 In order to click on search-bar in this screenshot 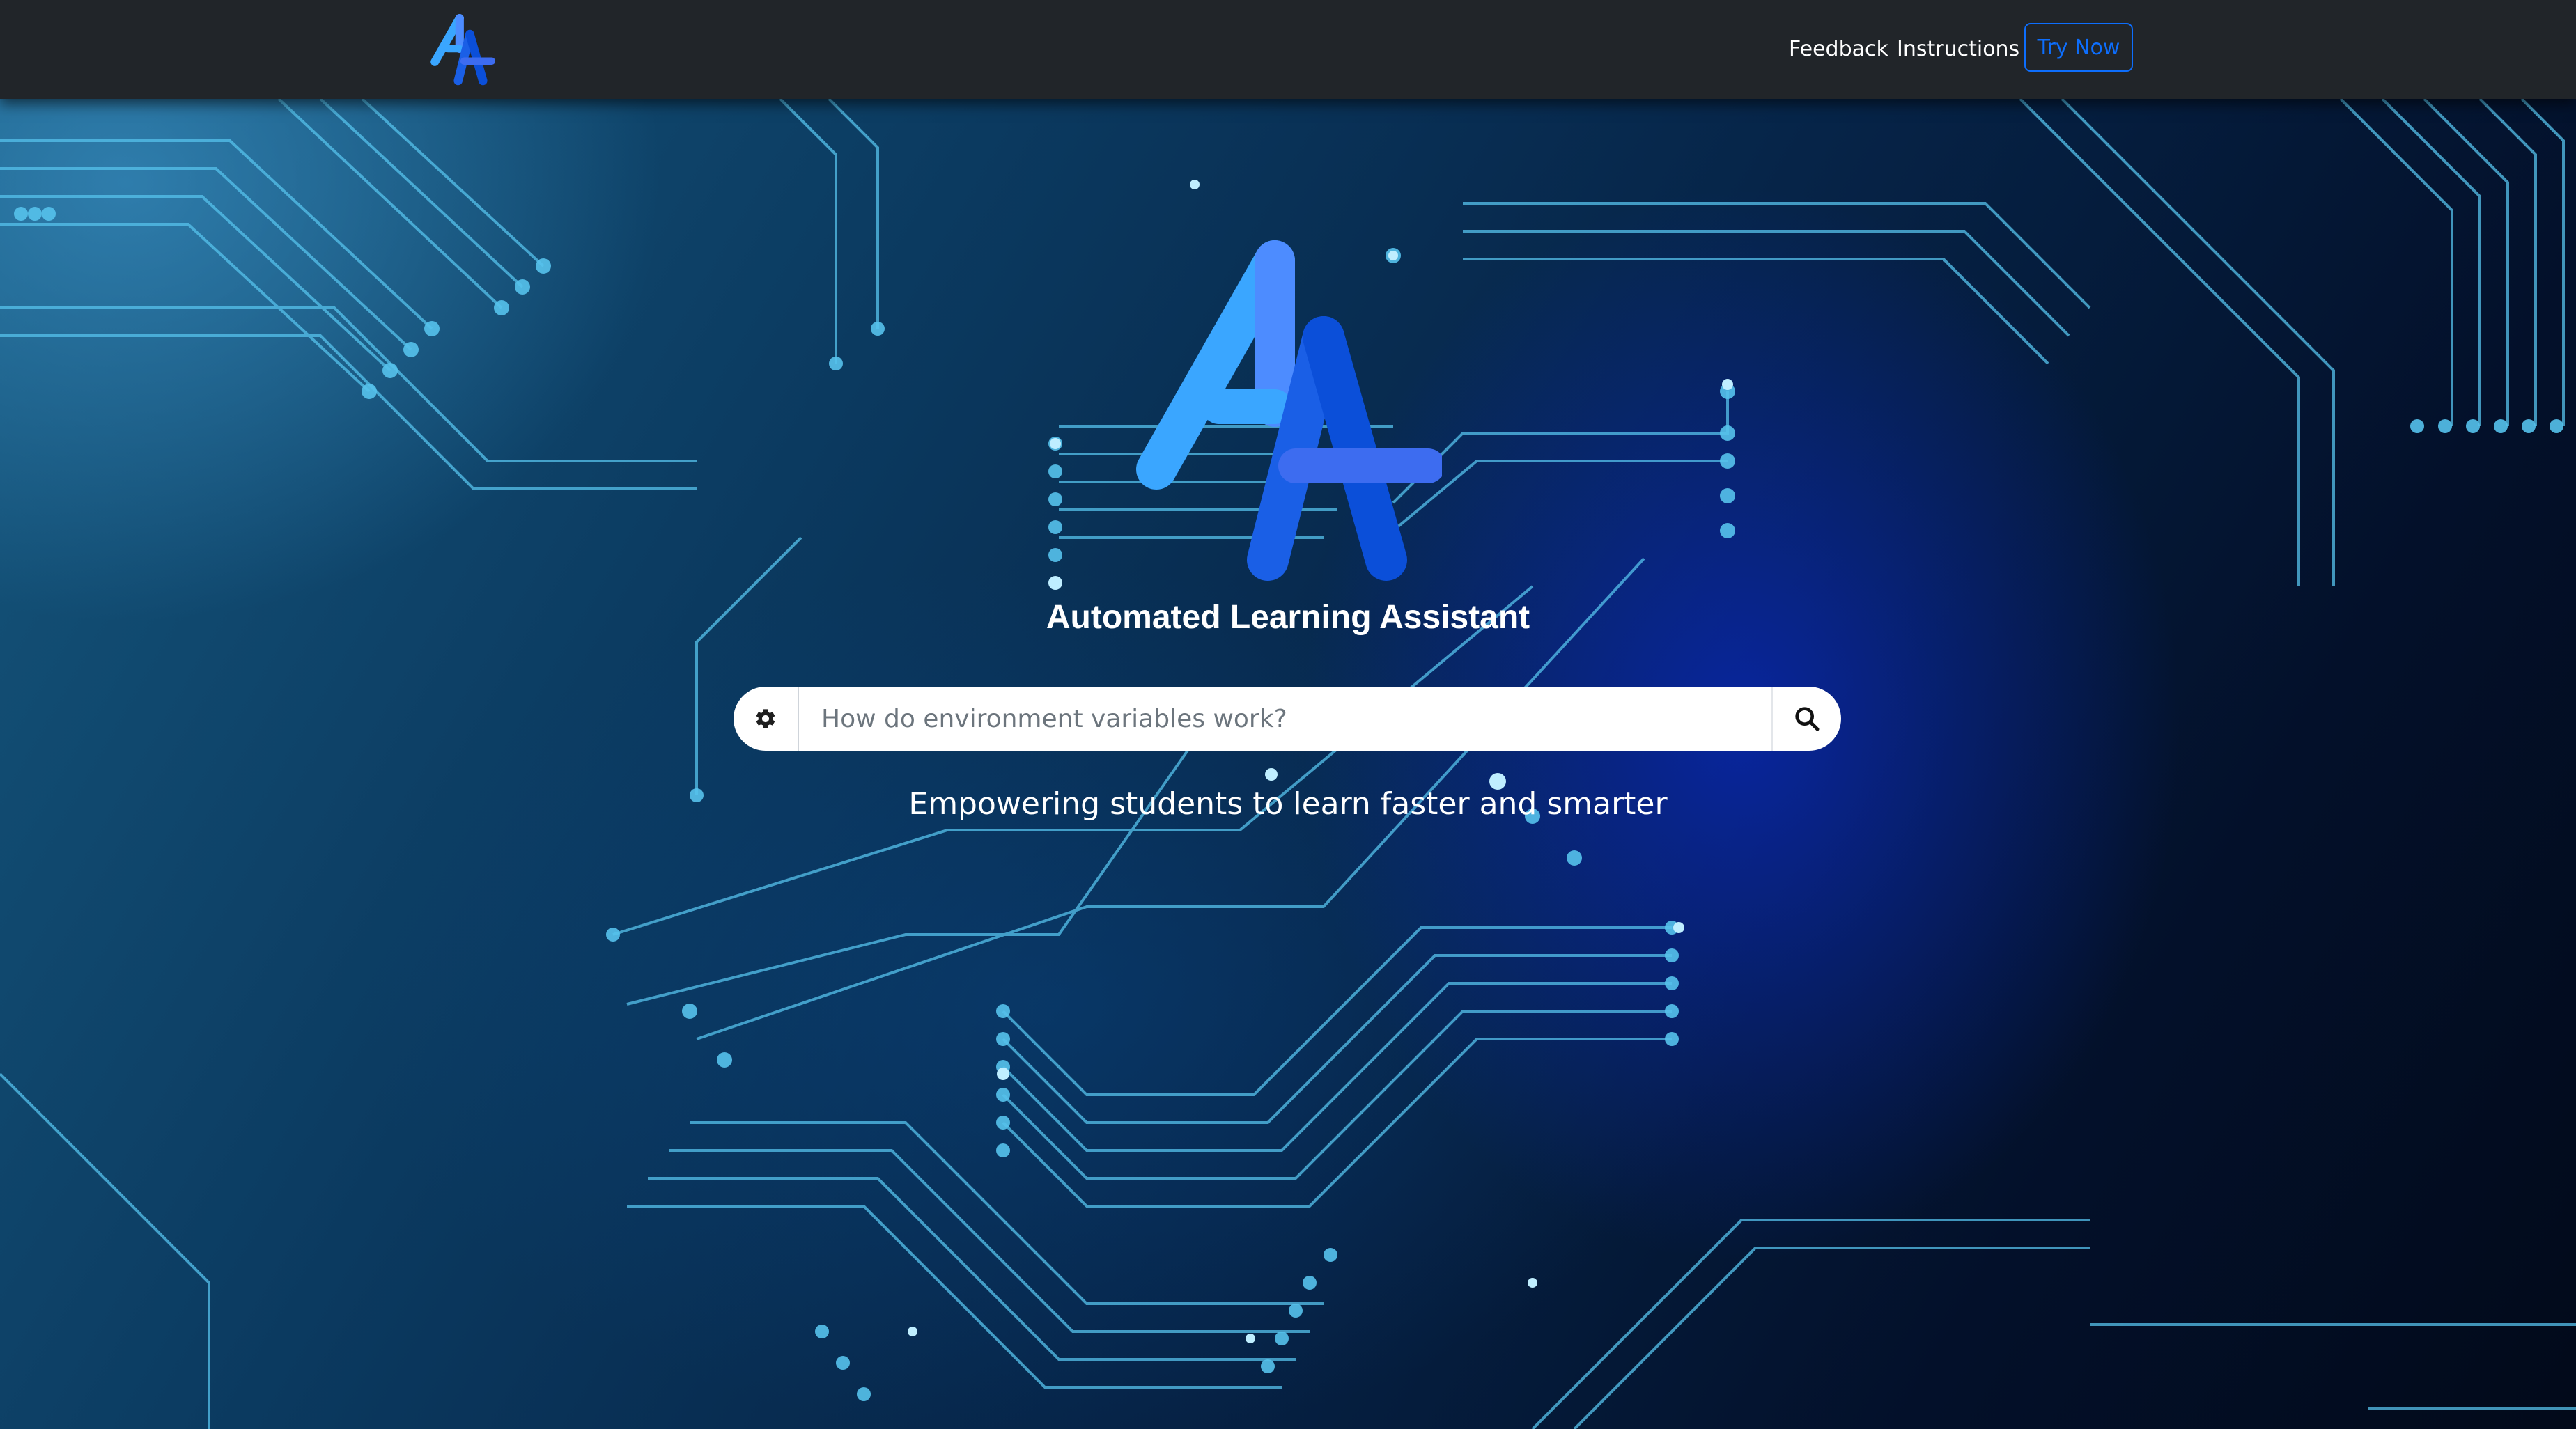, I will do `click(1287, 719)`.